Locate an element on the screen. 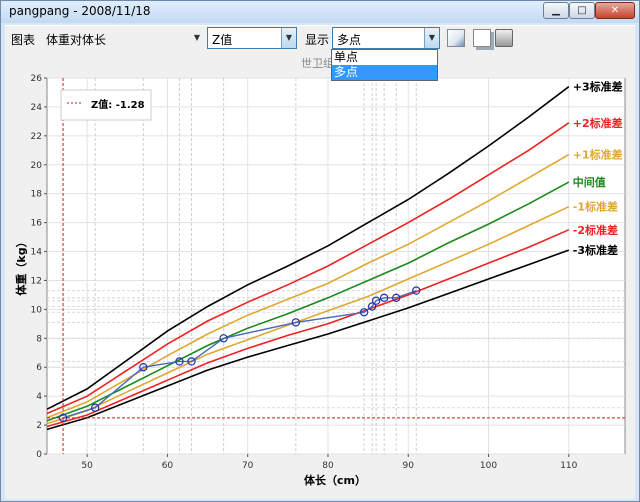  chart-type-select: 体重对体长 ▼ is located at coordinates (123, 38).